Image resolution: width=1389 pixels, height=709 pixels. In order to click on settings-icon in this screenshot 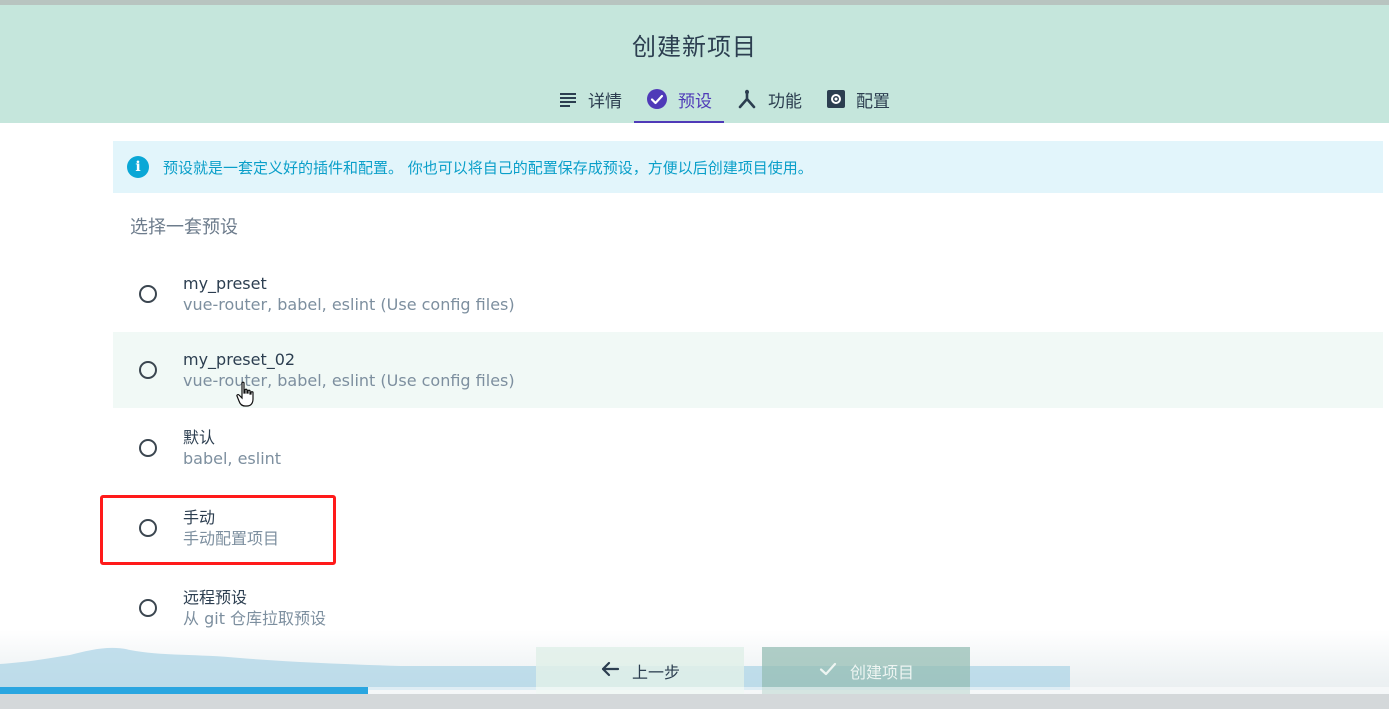, I will do `click(836, 99)`.